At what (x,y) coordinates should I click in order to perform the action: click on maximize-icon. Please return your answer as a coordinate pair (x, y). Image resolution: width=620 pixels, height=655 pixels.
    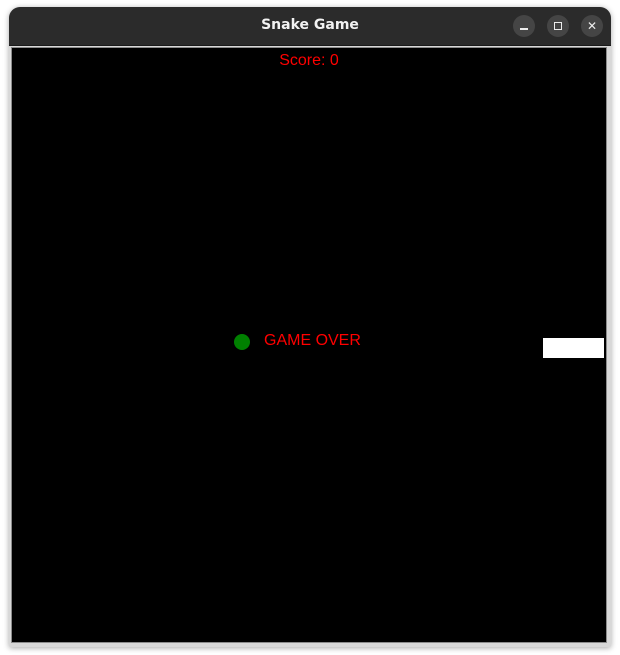
    Looking at the image, I should click on (558, 26).